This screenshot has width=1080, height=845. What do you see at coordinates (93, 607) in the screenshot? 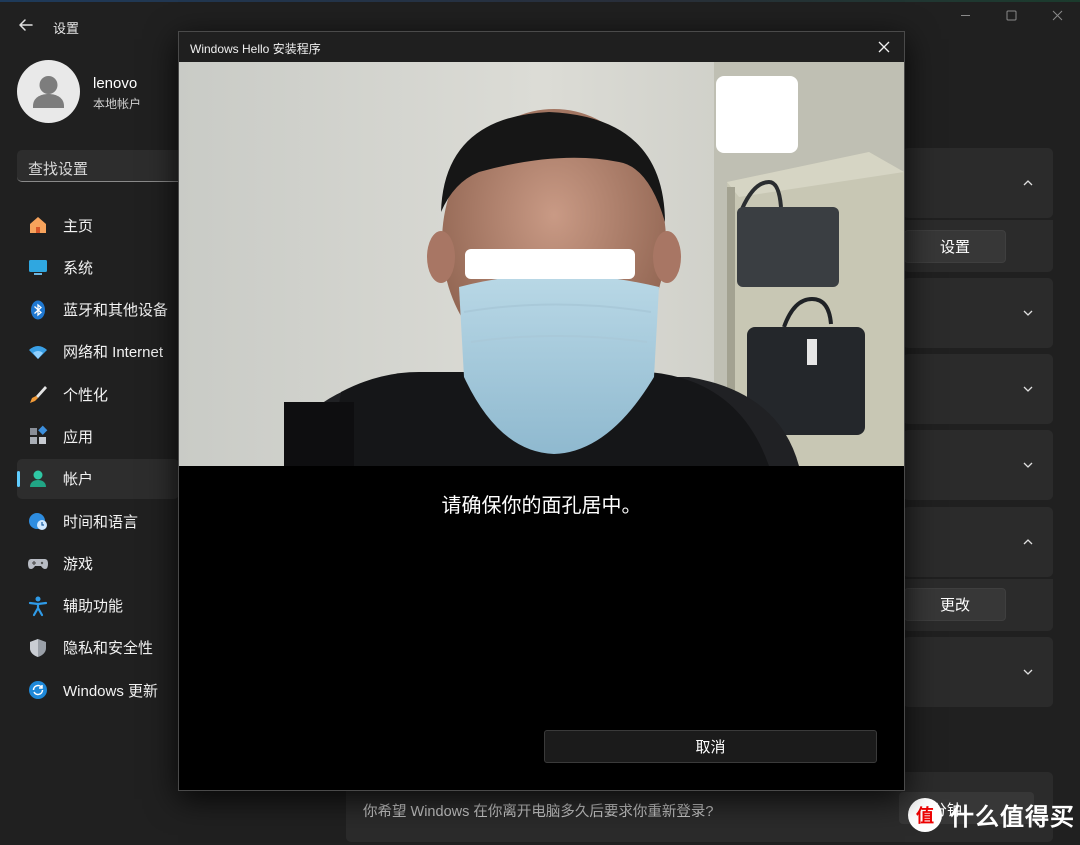
I see `sidebar-item-label: 辅助功能` at bounding box center [93, 607].